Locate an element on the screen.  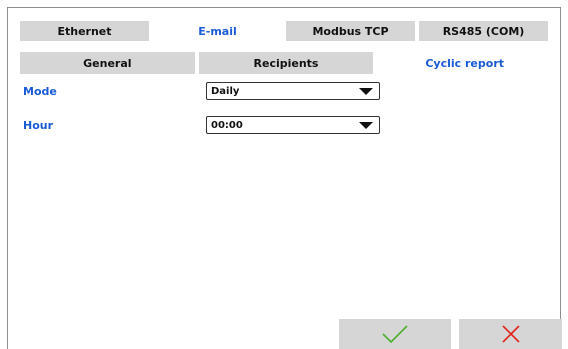
subtab-recipients: Recipients is located at coordinates (286, 63).